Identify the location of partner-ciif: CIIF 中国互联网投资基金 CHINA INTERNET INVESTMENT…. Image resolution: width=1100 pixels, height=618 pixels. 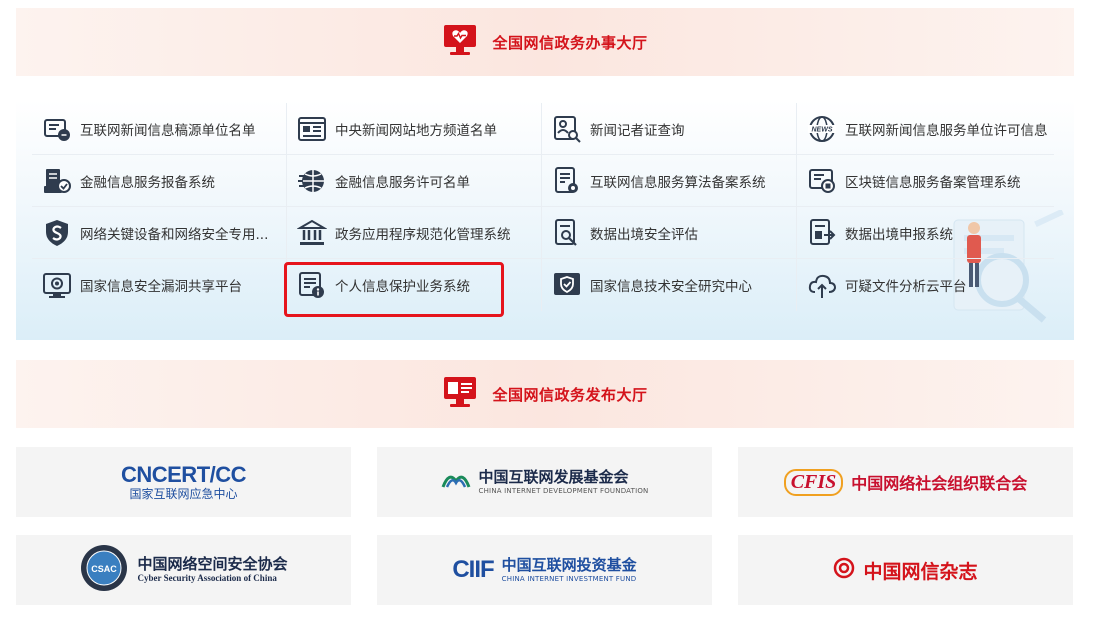
(544, 570).